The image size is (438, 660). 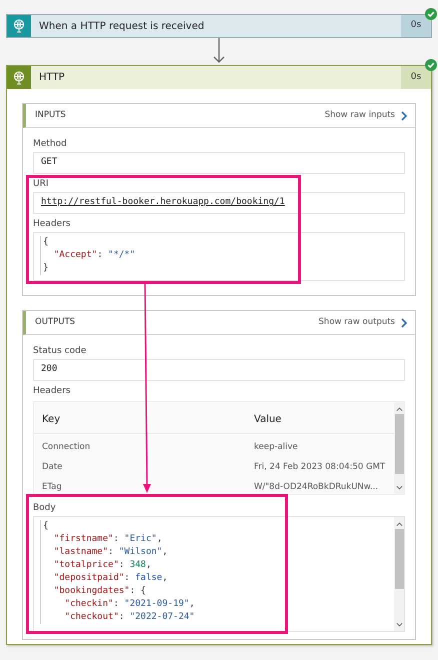 What do you see at coordinates (268, 419) in the screenshot?
I see `column-header: Value` at bounding box center [268, 419].